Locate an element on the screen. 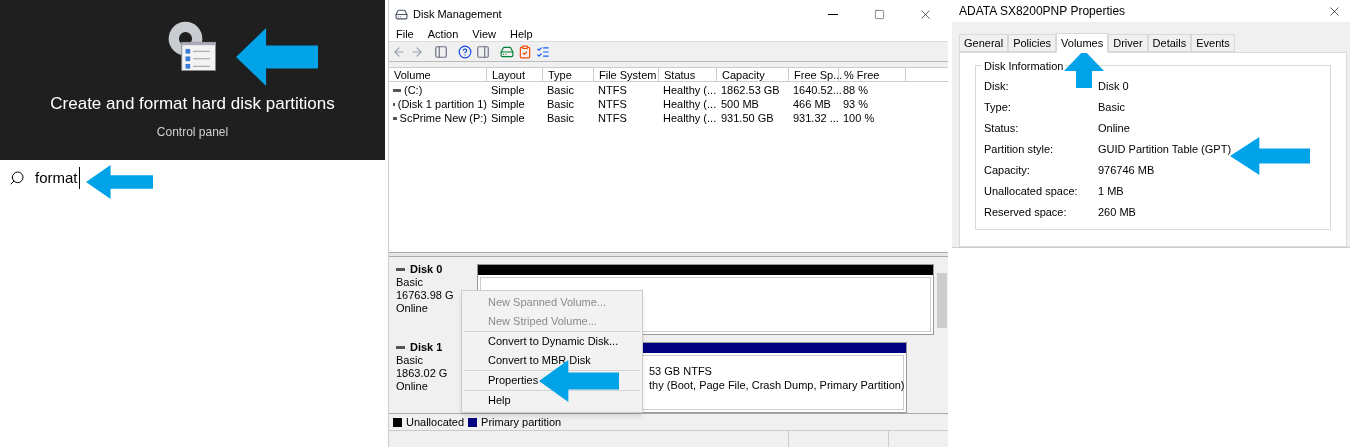 The height and width of the screenshot is (447, 1350). minimize-icon is located at coordinates (833, 14).